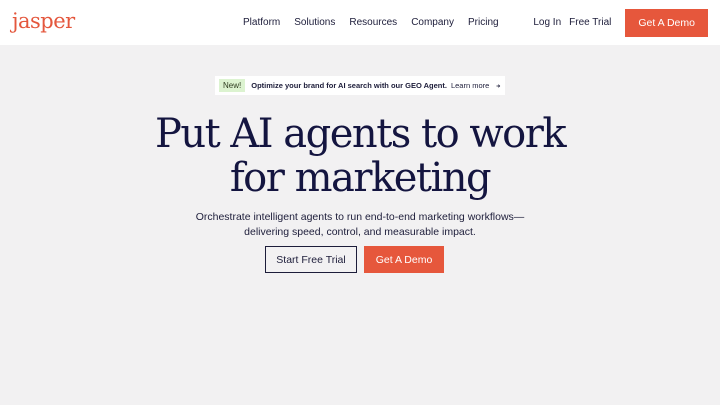 The width and height of the screenshot is (720, 405). I want to click on new-badge: New!, so click(232, 85).